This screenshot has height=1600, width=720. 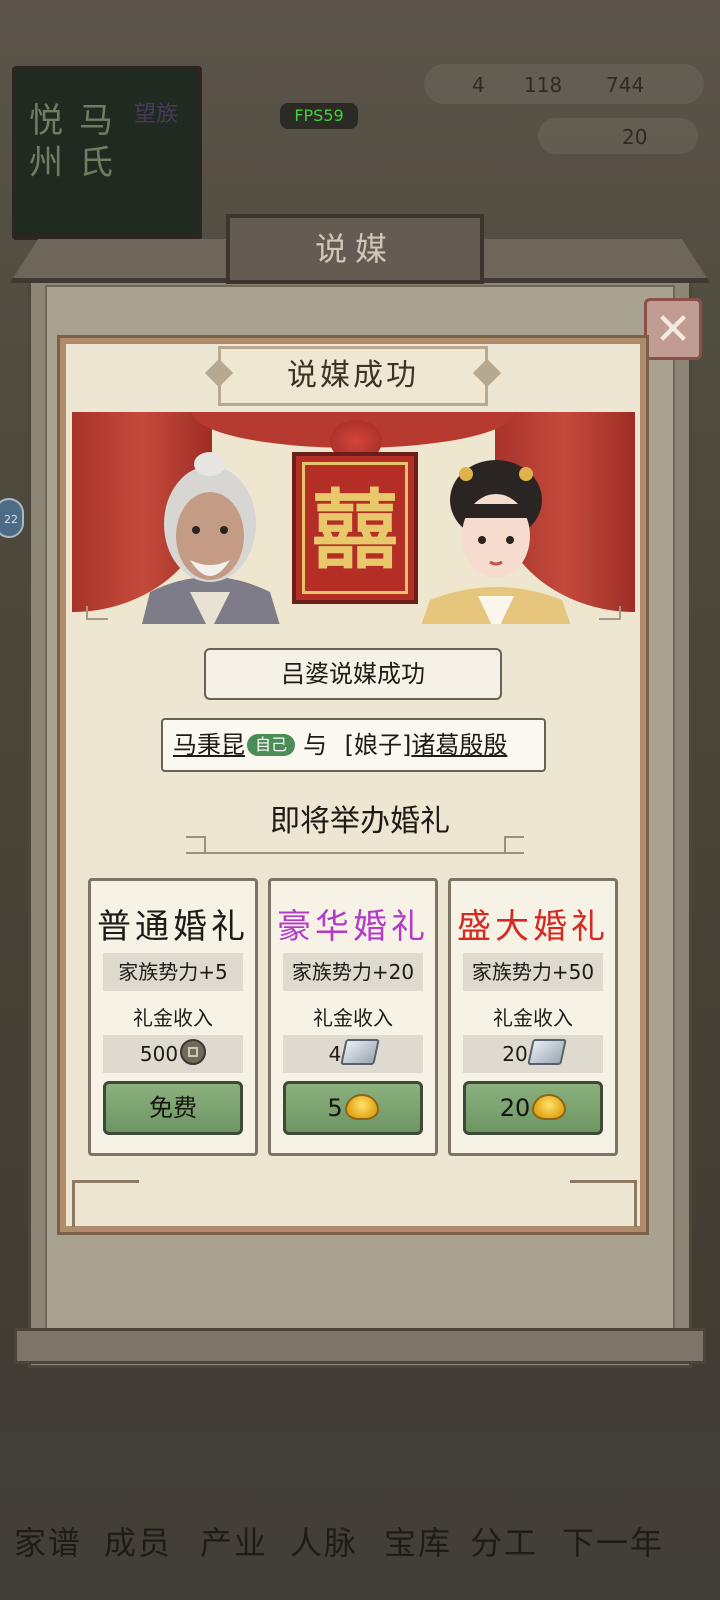 I want to click on matchmaking-result: 吕婆说媒成功, so click(x=353, y=674).